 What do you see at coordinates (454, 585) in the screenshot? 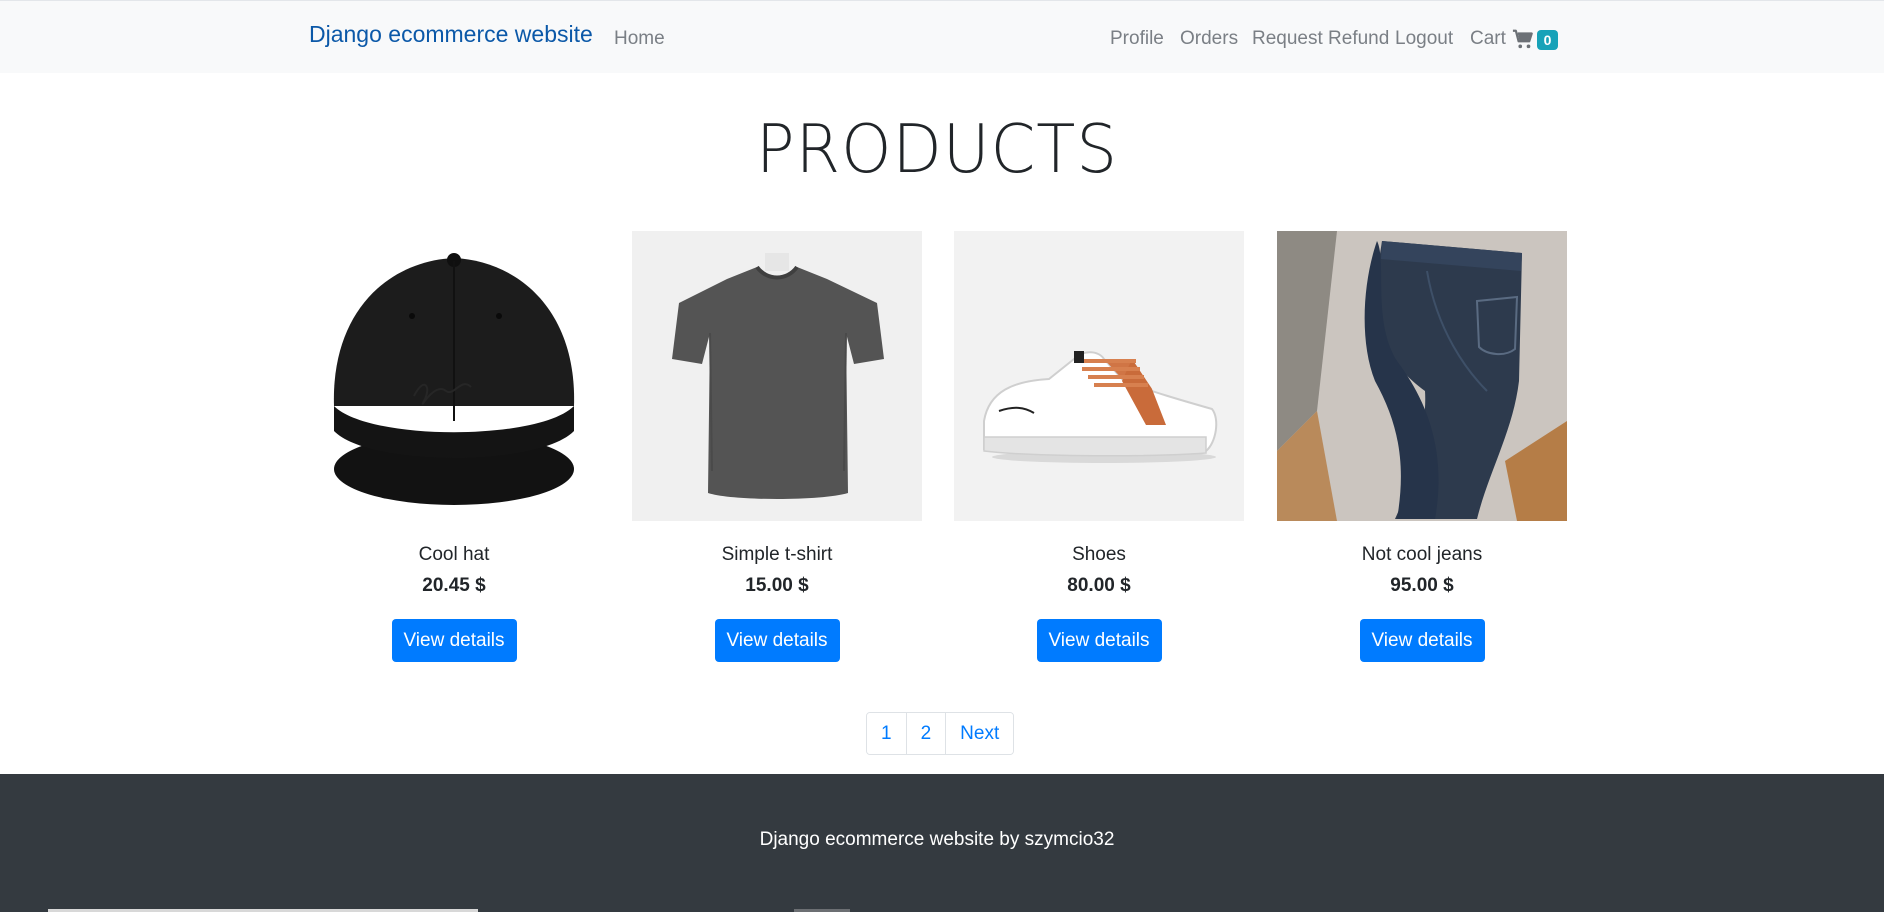
I see `product-price: 20.45 $` at bounding box center [454, 585].